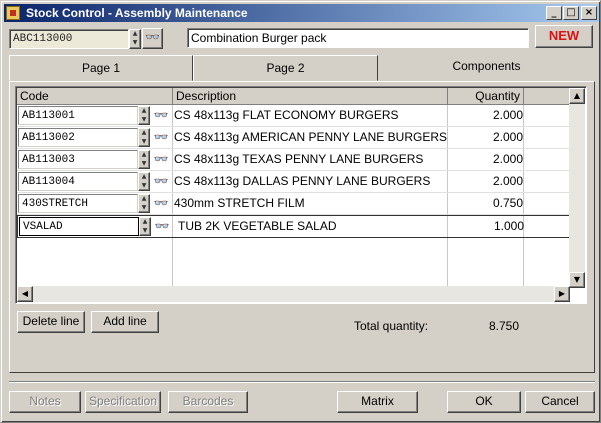 The height and width of the screenshot is (423, 601). I want to click on row-description: CS 48x113g FLAT ECONOMY BURGERS, so click(286, 115).